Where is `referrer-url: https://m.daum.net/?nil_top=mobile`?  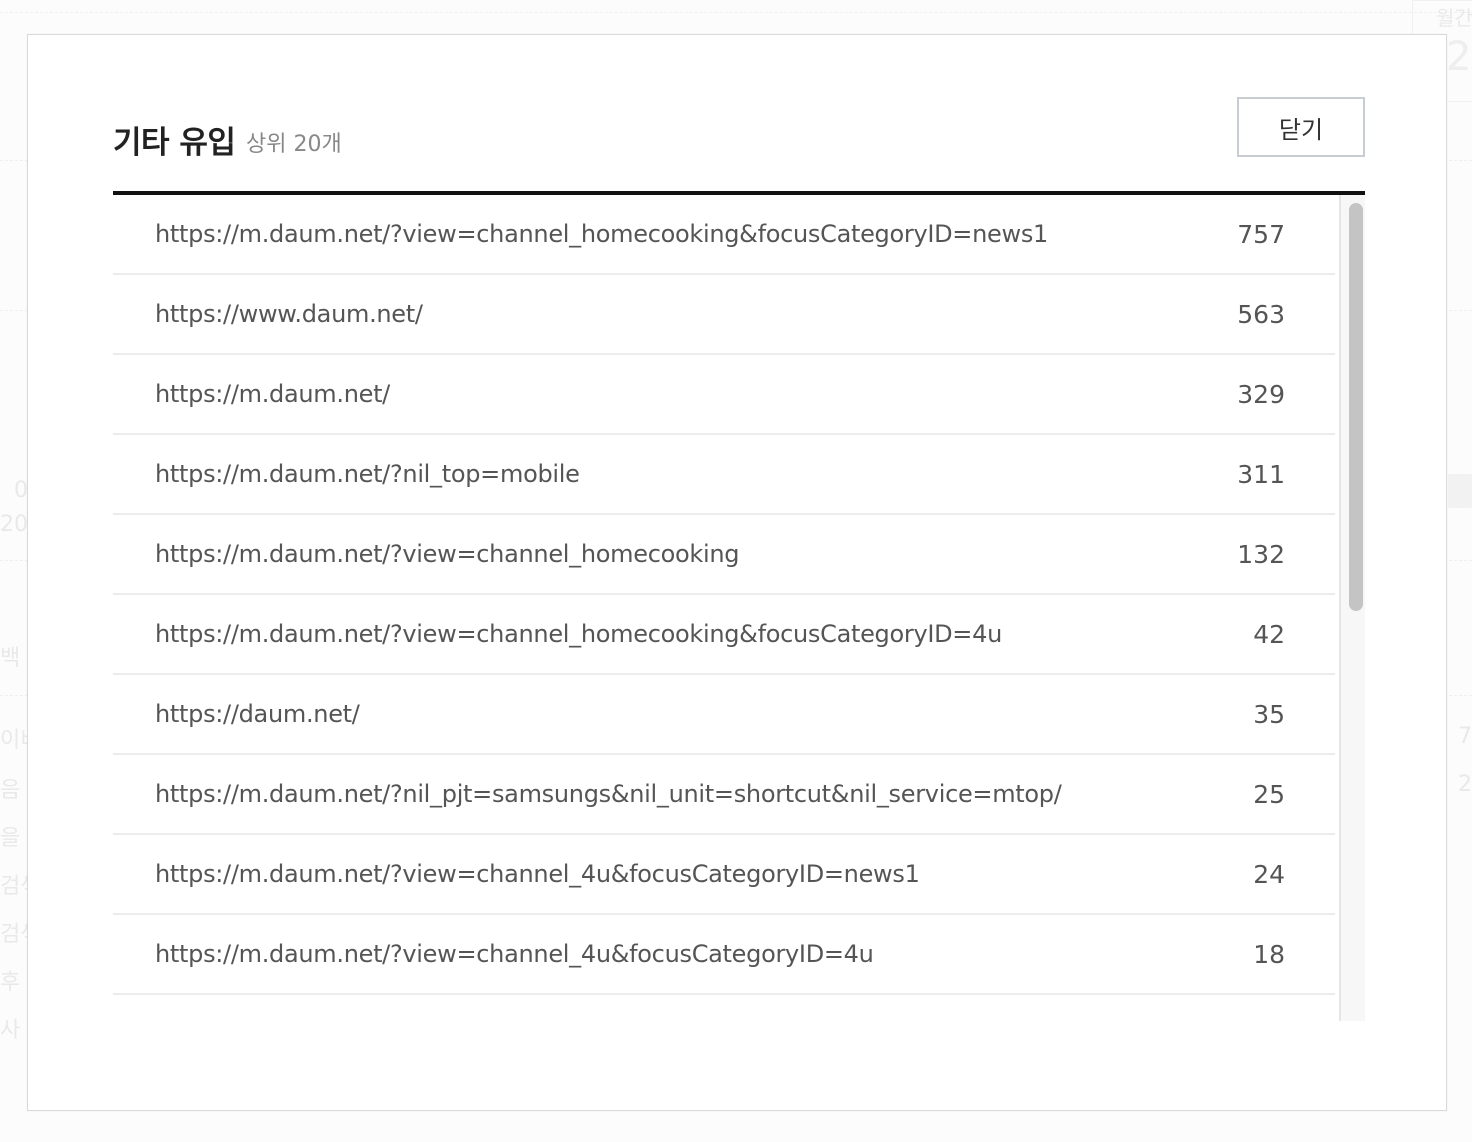 referrer-url: https://m.daum.net/?nil_top=mobile is located at coordinates (367, 474).